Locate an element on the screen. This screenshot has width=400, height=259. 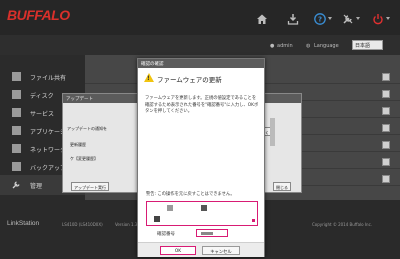
sidebar-item-label: 管理 is located at coordinates (36, 186).